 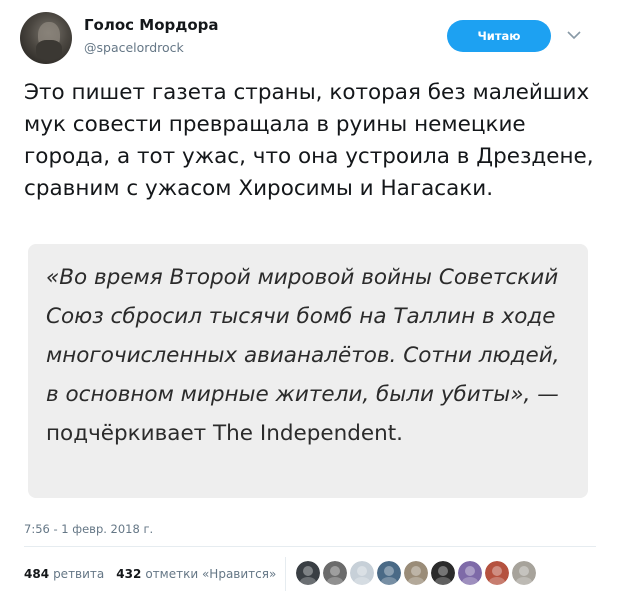 What do you see at coordinates (79, 574) in the screenshot?
I see `retweets-label: ретвита` at bounding box center [79, 574].